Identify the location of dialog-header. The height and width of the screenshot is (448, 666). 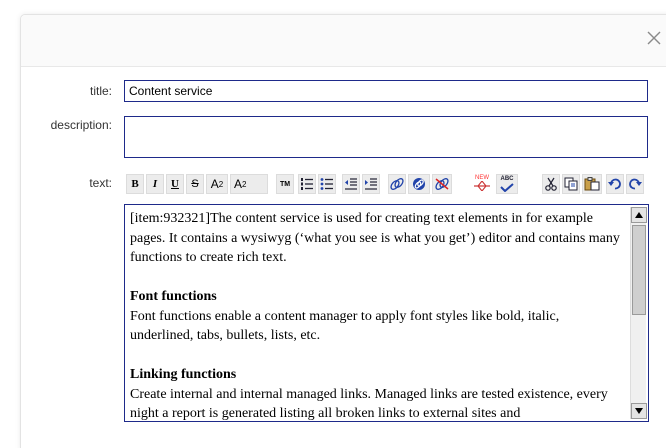
(343, 41).